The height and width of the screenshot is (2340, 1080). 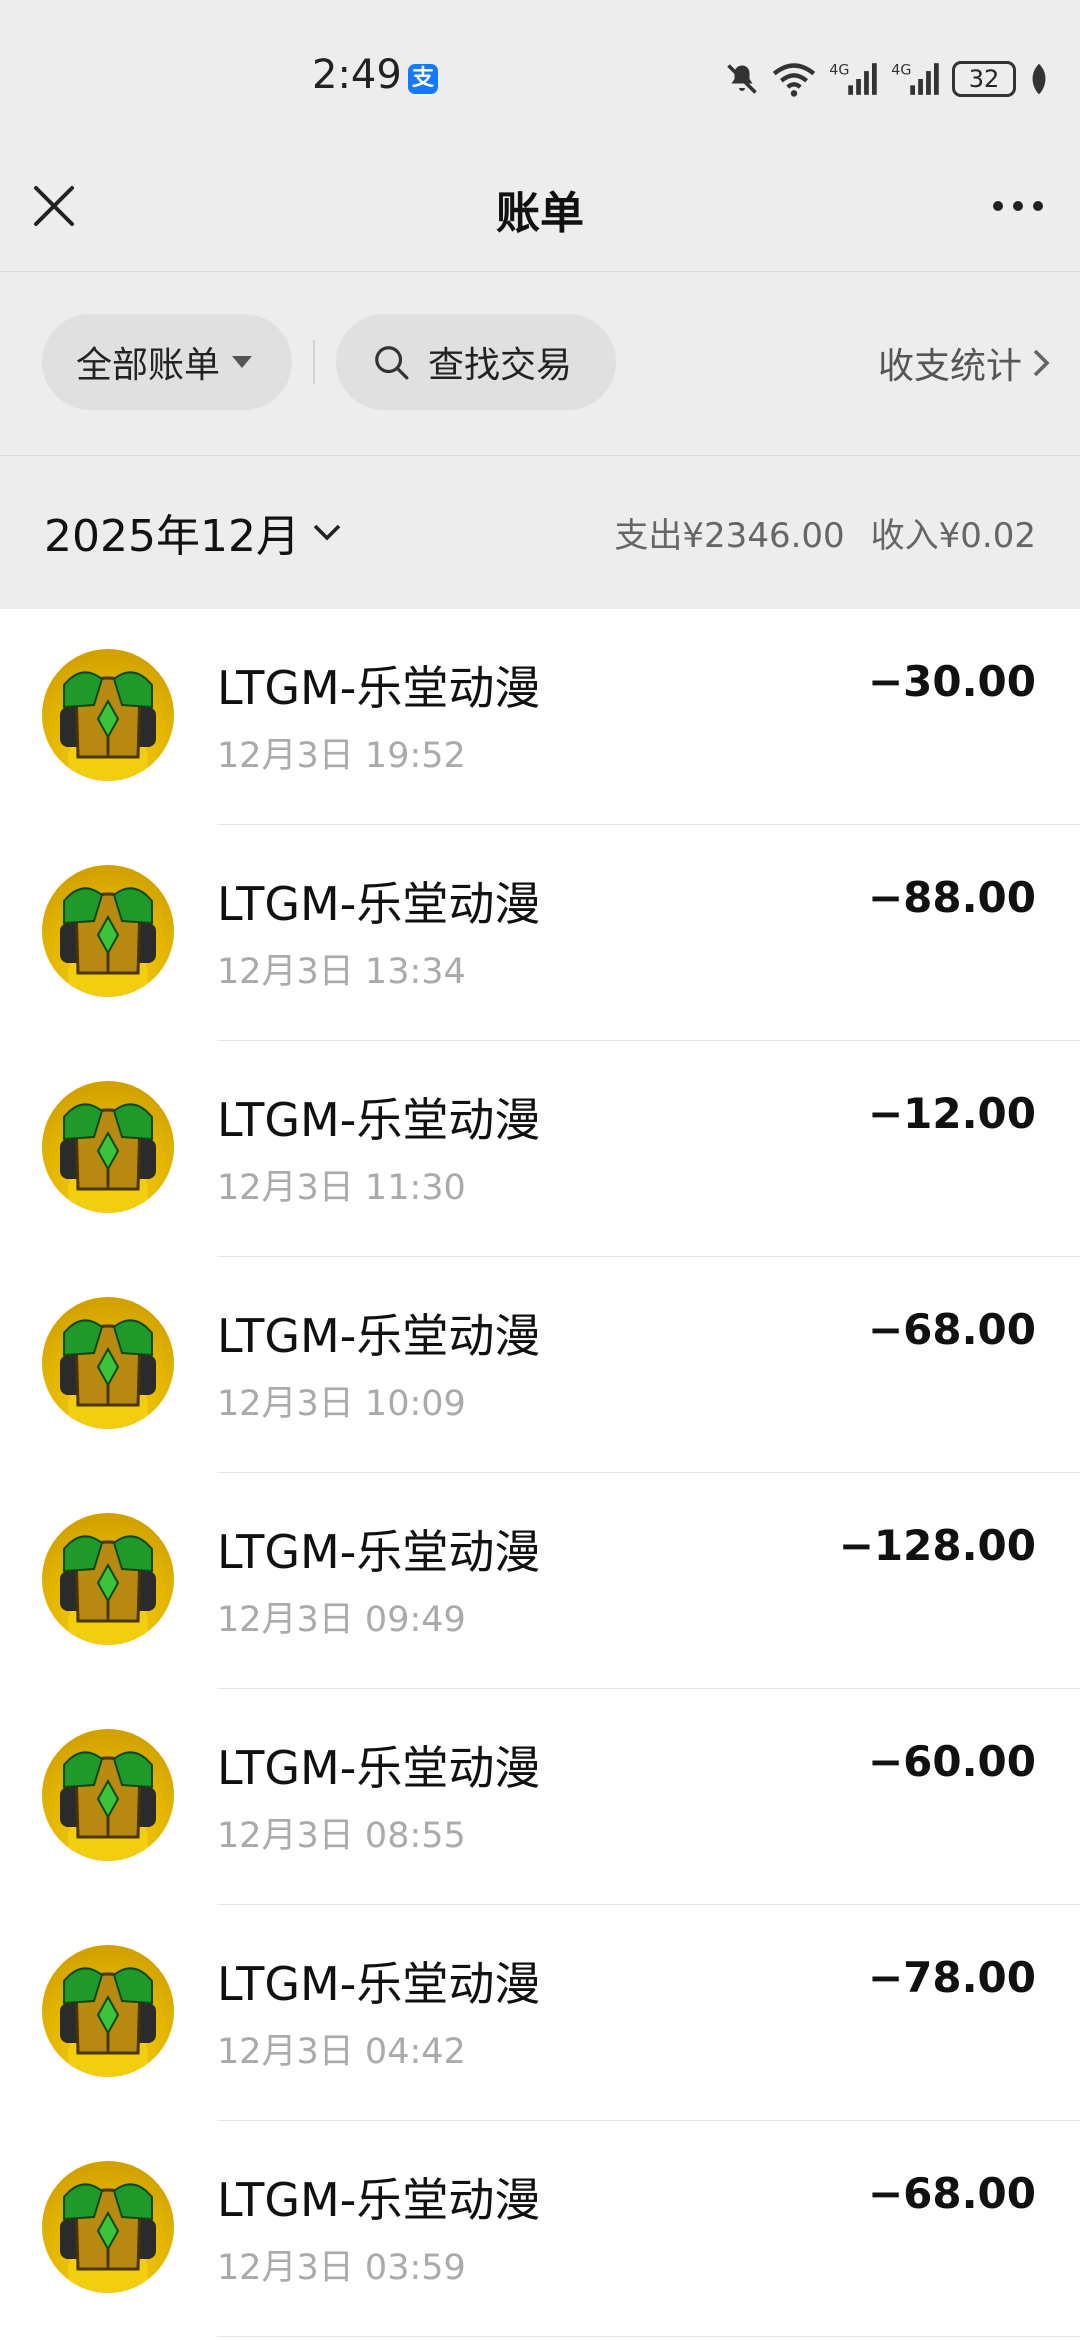 What do you see at coordinates (1018, 206) in the screenshot?
I see `more-icon` at bounding box center [1018, 206].